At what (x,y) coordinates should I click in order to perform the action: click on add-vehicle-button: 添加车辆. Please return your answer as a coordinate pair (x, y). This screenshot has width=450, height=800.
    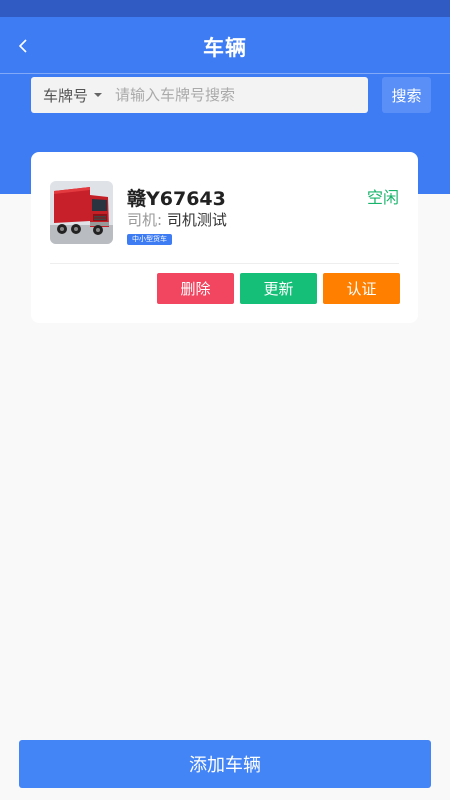
    Looking at the image, I should click on (225, 764).